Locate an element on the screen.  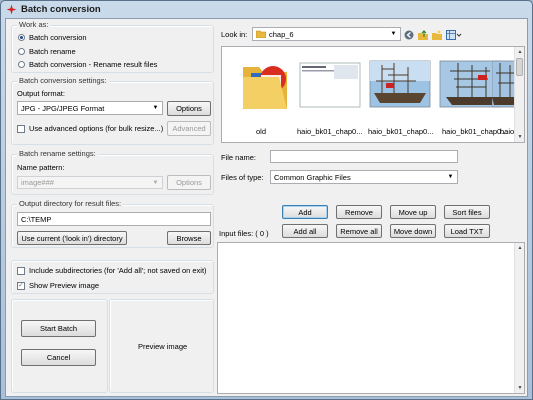
load-txt-button: Load TXT is located at coordinates (467, 231).